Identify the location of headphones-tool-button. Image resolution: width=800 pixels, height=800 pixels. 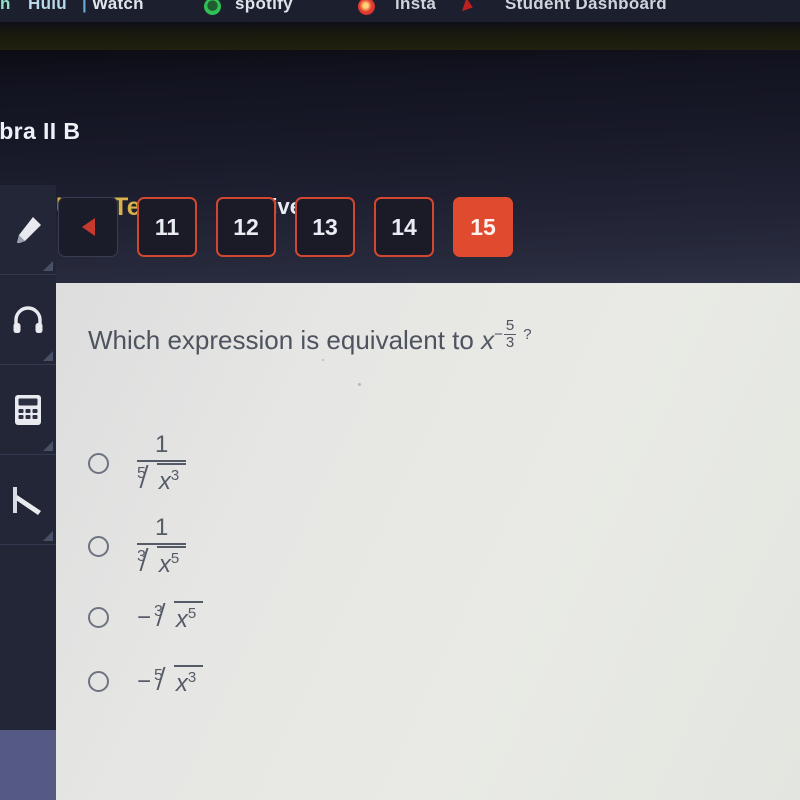
(28, 320).